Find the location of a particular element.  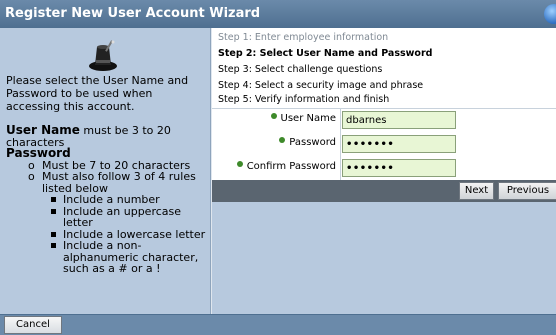

cancel-button: Cancel is located at coordinates (33, 325).